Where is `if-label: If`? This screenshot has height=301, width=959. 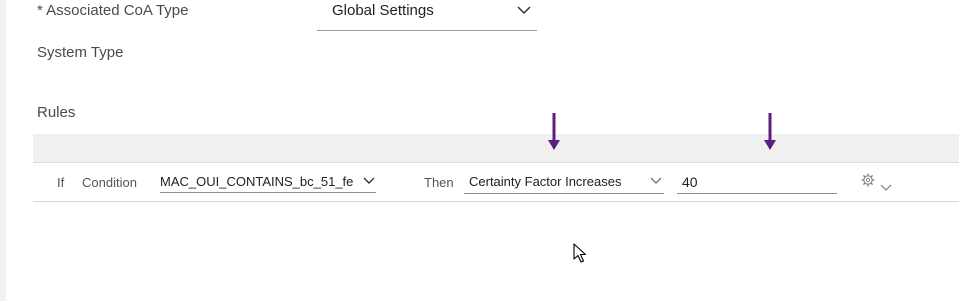
if-label: If is located at coordinates (61, 182).